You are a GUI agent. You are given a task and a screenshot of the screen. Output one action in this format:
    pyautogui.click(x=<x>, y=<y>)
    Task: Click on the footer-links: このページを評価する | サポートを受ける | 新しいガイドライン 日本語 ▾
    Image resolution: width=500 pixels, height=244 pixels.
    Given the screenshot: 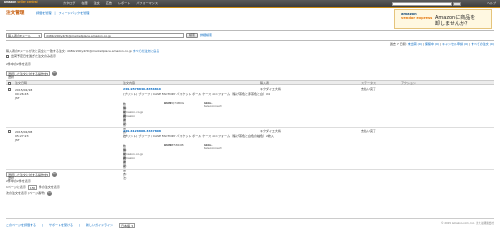 What is the action you would take?
    pyautogui.click(x=71, y=225)
    